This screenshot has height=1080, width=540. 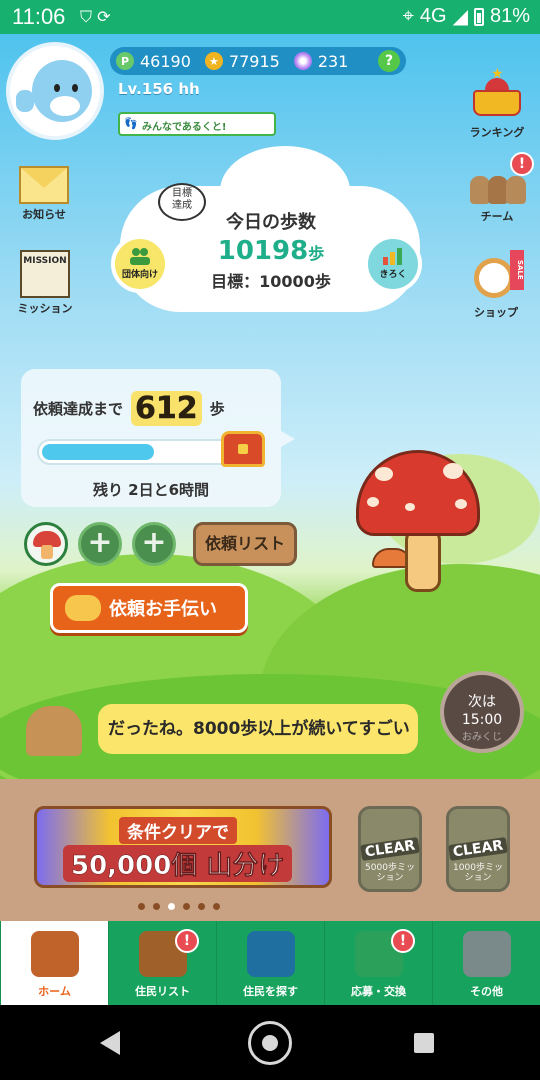 I want to click on shield-icon: ⛉, so click(x=86, y=16).